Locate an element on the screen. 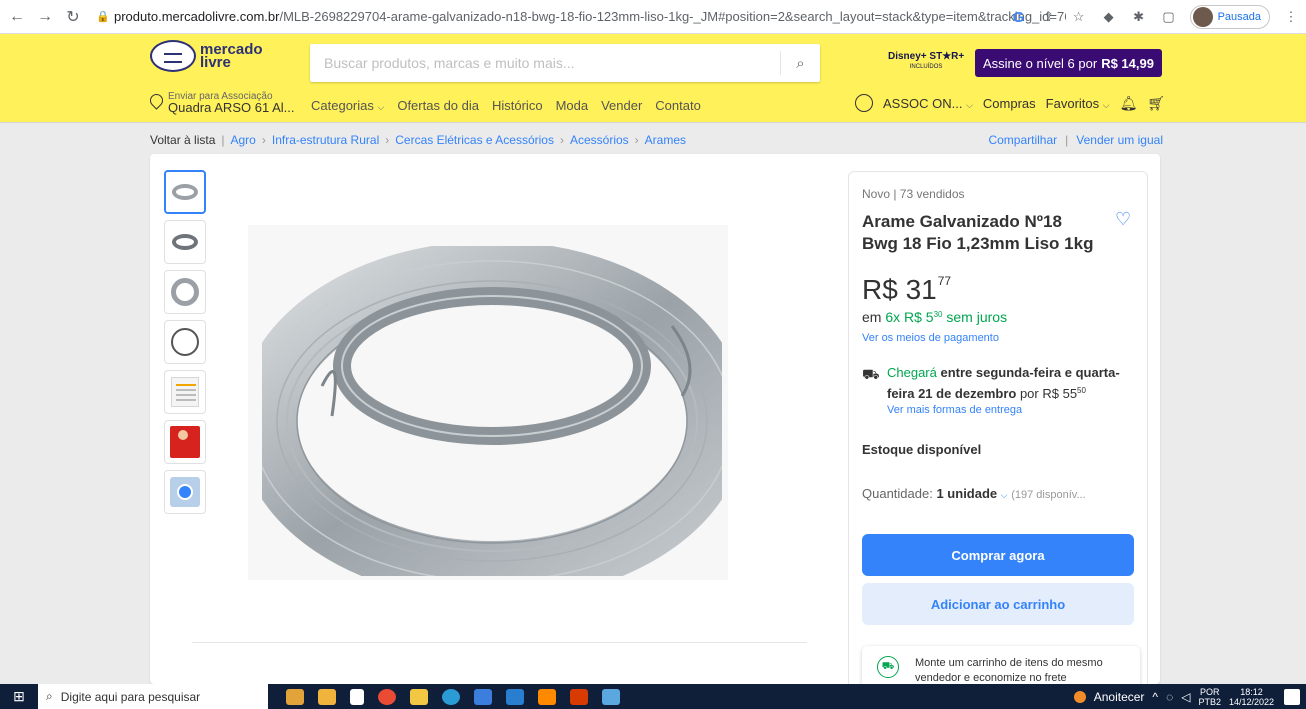 Image resolution: width=1306 pixels, height=709 pixels. puzzle-icon: ✱ is located at coordinates (1139, 17).